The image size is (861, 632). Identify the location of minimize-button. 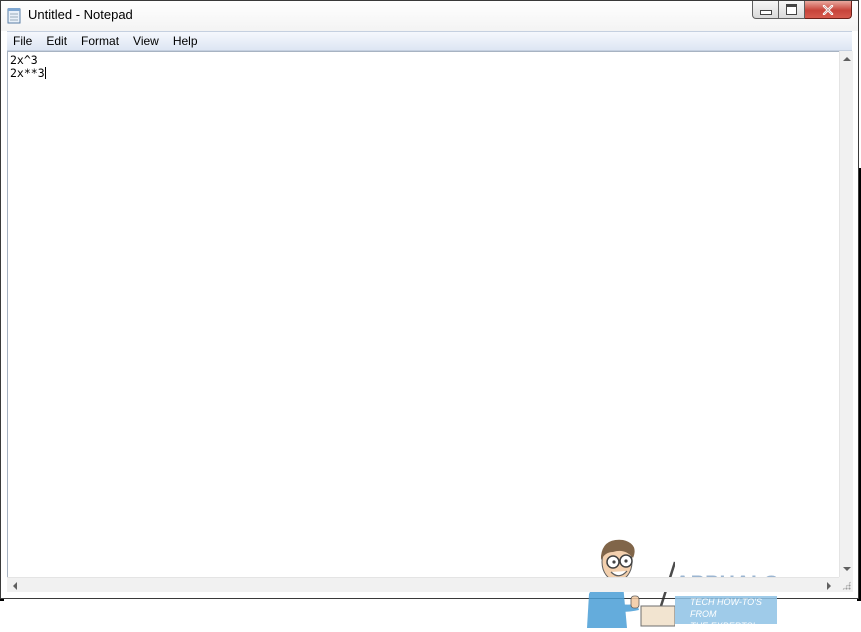
(765, 10).